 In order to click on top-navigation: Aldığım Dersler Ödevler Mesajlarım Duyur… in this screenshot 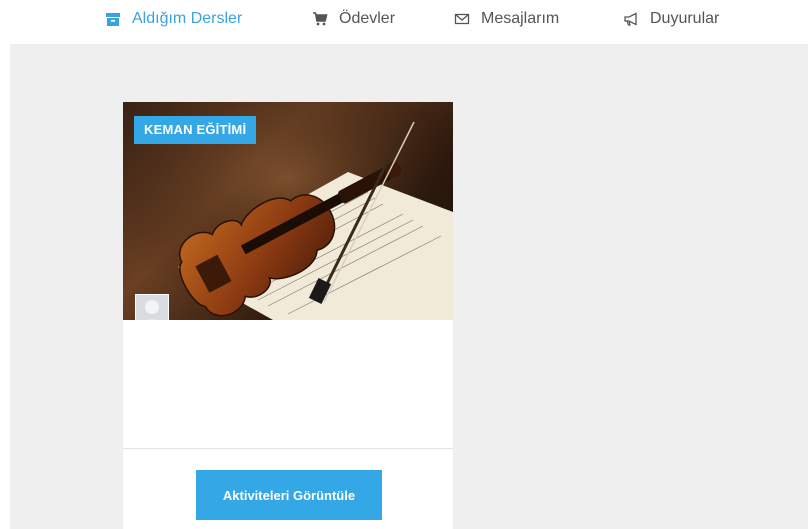, I will do `click(404, 25)`.